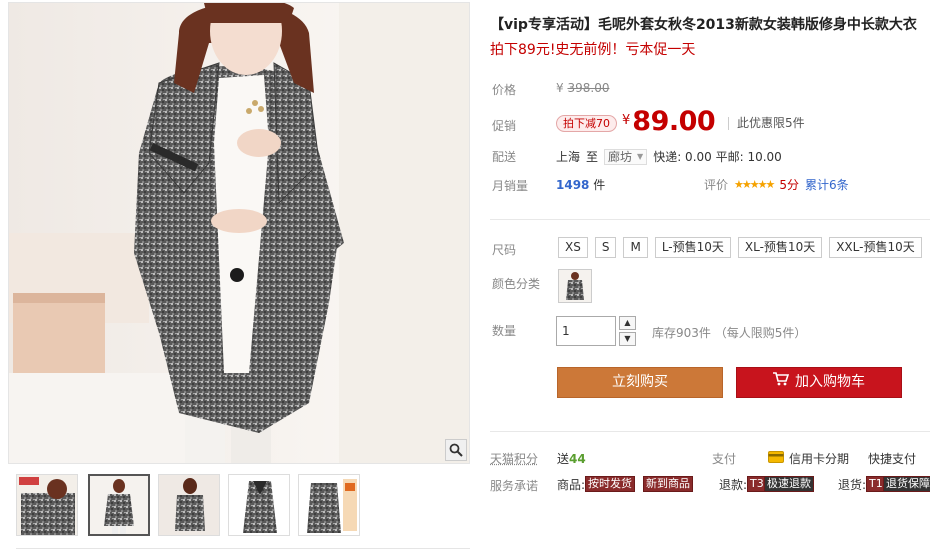 The width and height of the screenshot is (930, 552). Describe the element at coordinates (892, 458) in the screenshot. I see `quick-pay: 快捷支付` at that location.